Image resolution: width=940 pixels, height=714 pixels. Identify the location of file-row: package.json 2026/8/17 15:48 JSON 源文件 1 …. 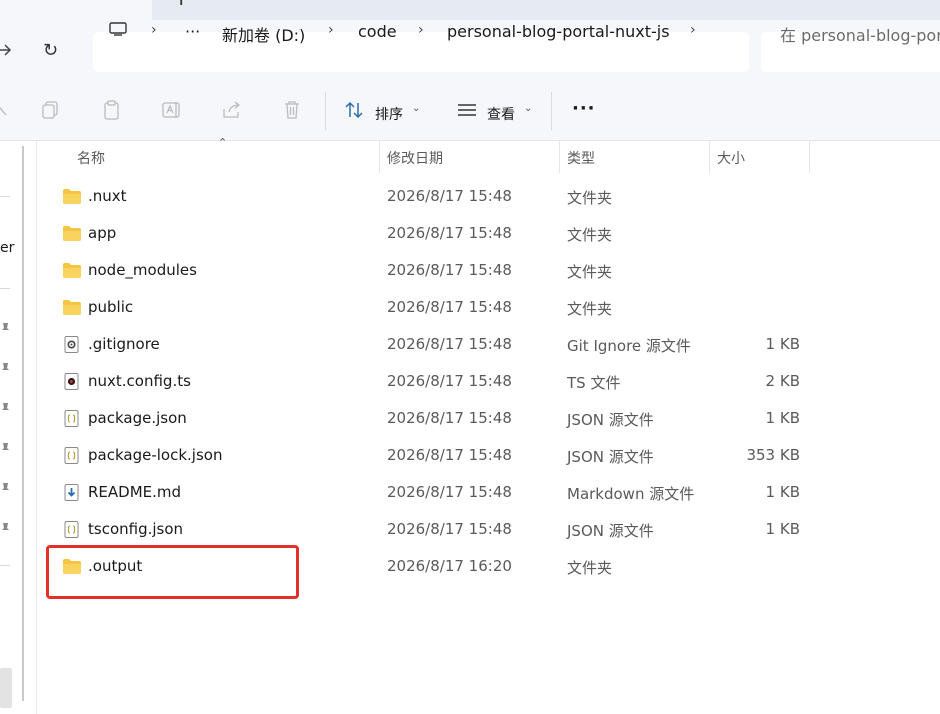
(427, 418).